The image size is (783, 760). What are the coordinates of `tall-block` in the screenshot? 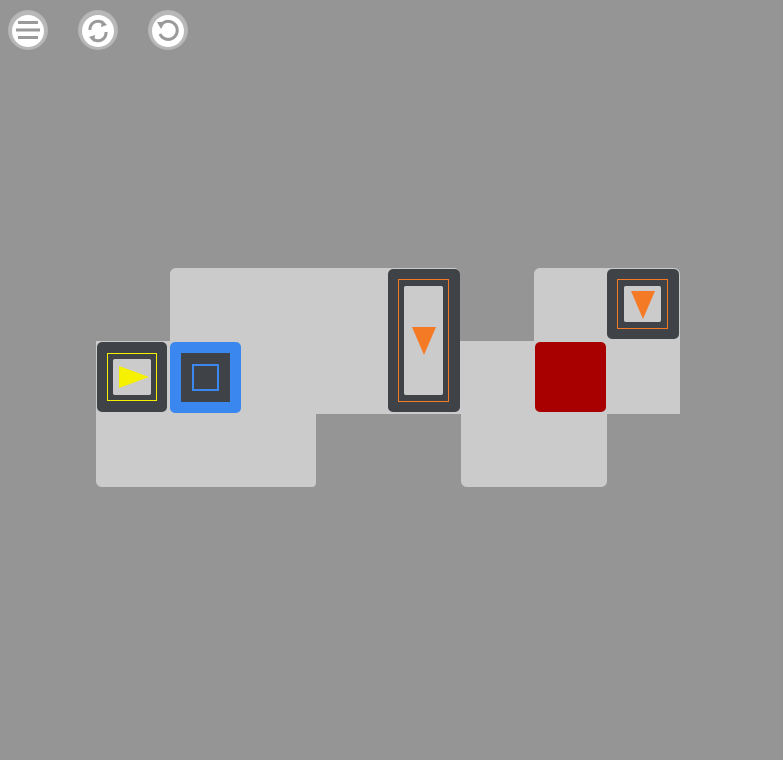 It's located at (424, 340).